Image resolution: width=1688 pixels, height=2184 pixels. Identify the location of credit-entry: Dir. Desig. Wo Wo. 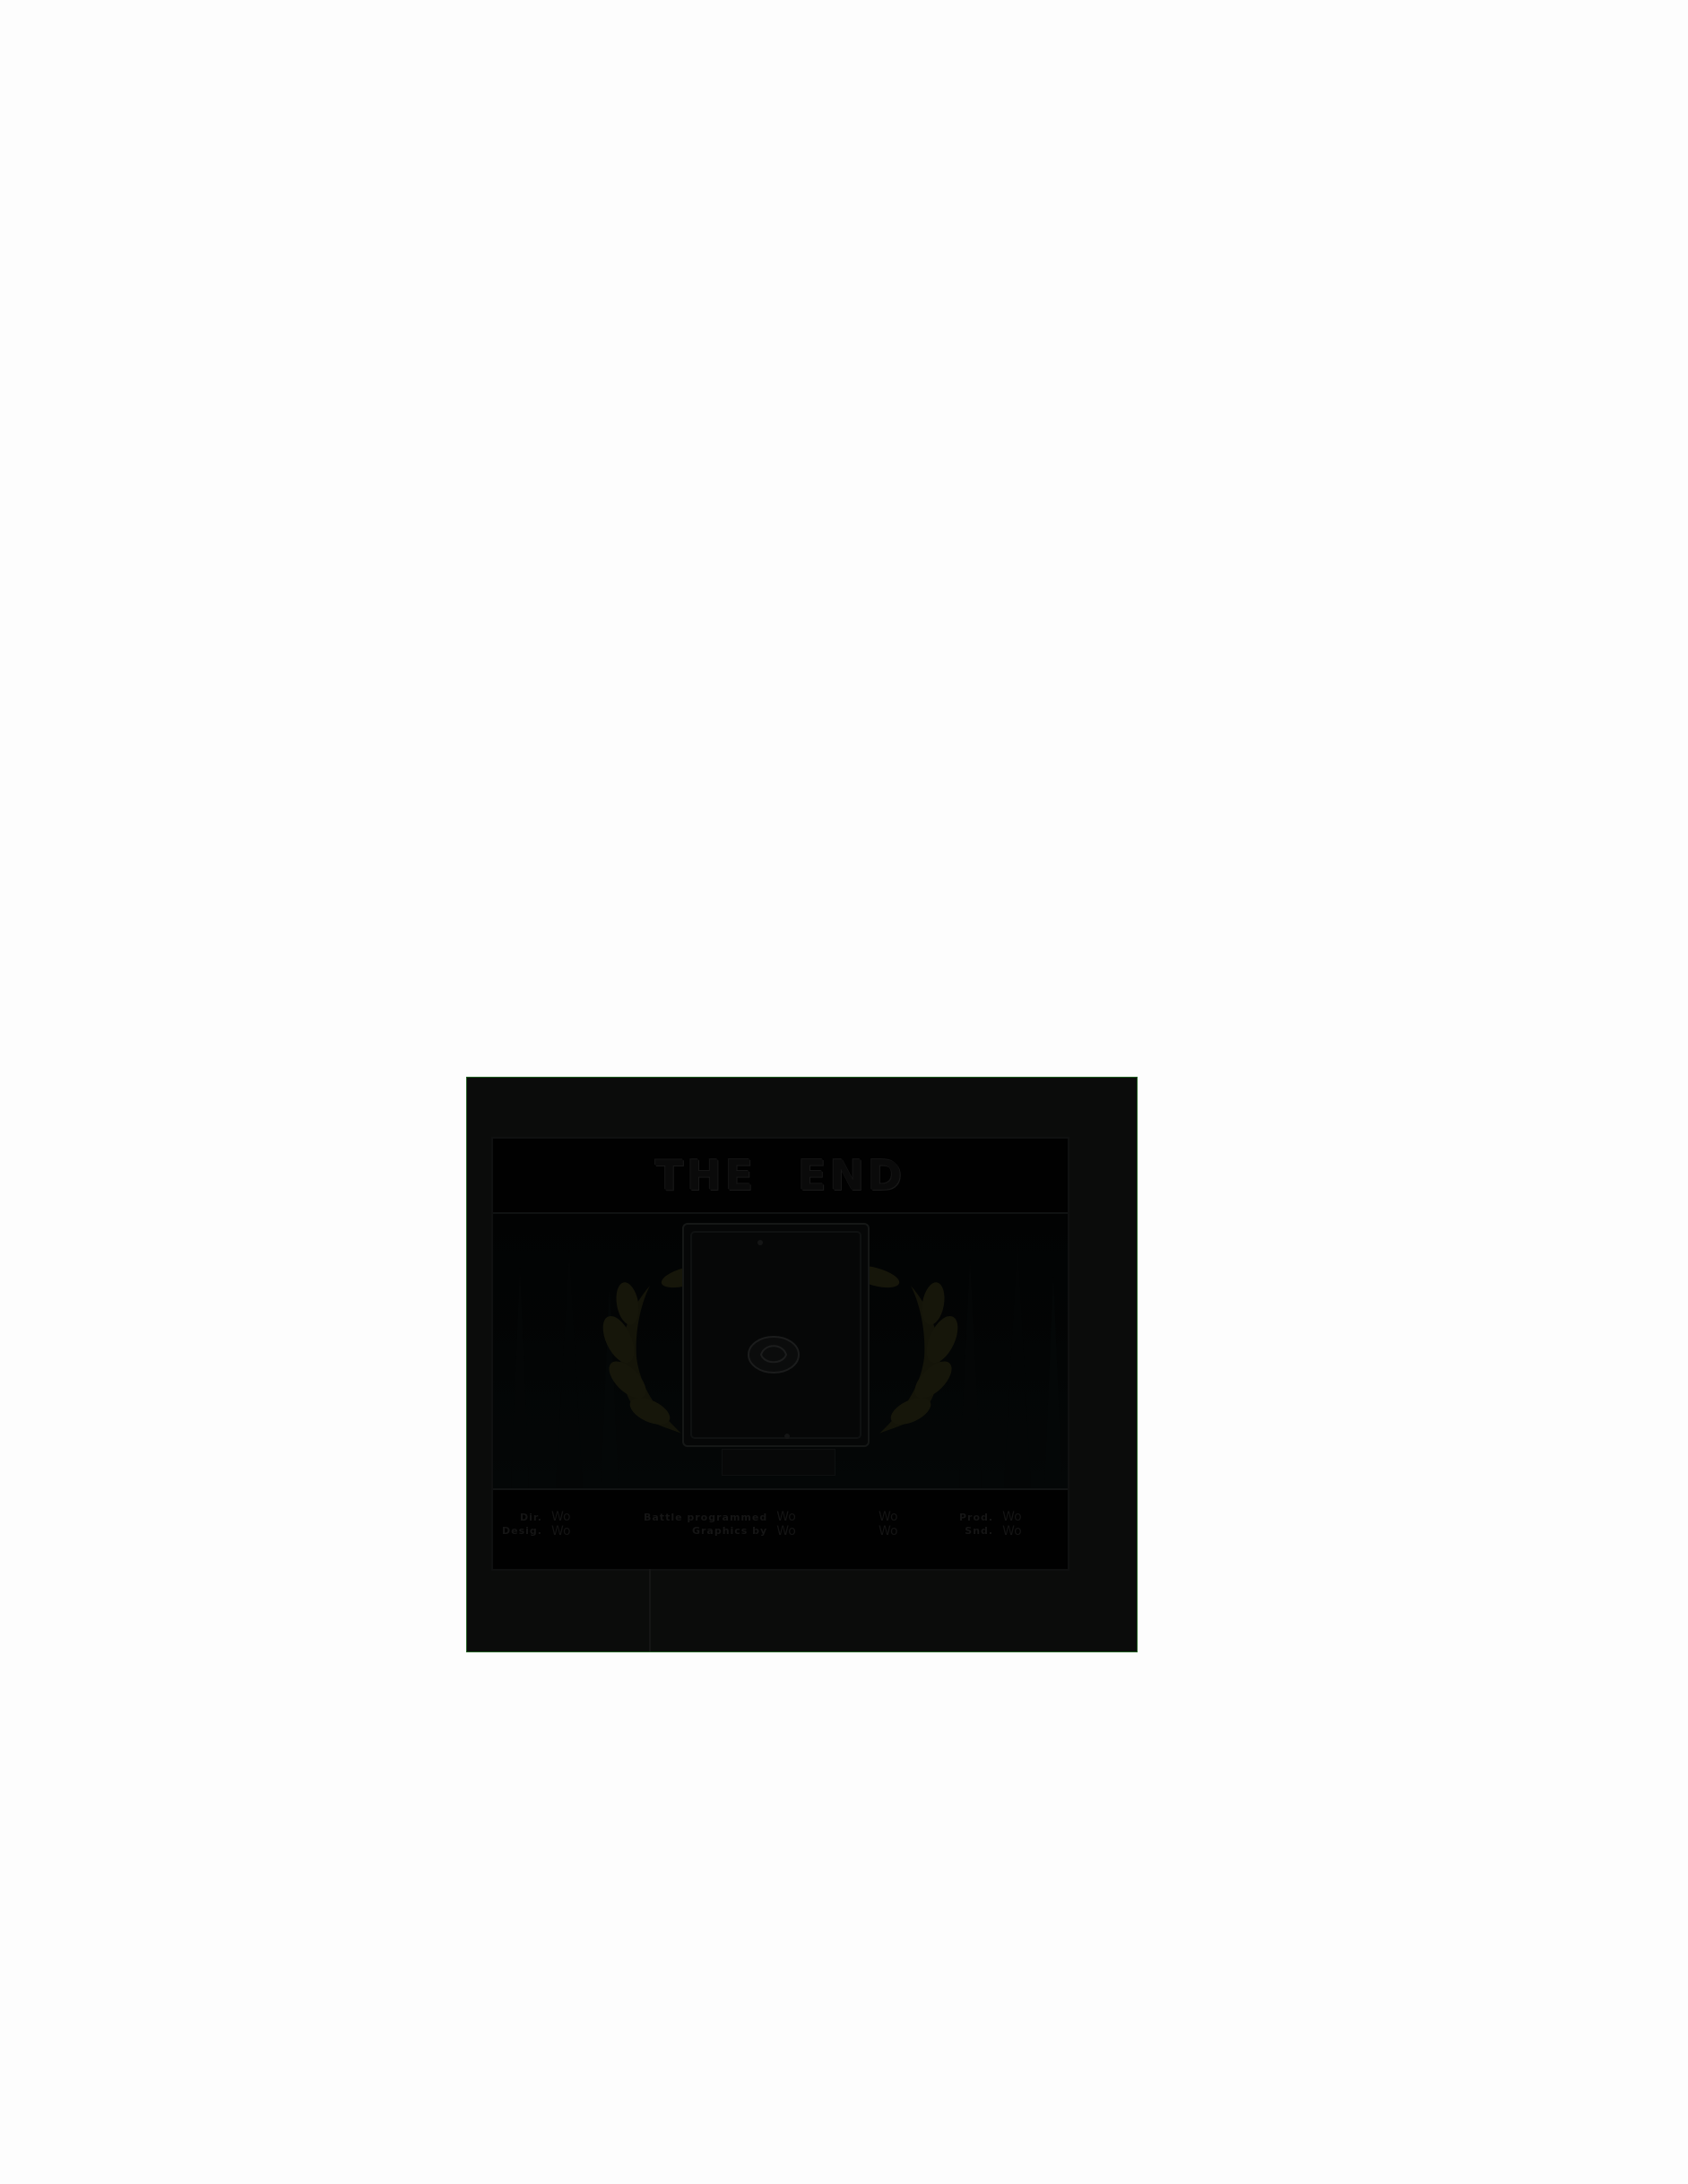
(536, 1524).